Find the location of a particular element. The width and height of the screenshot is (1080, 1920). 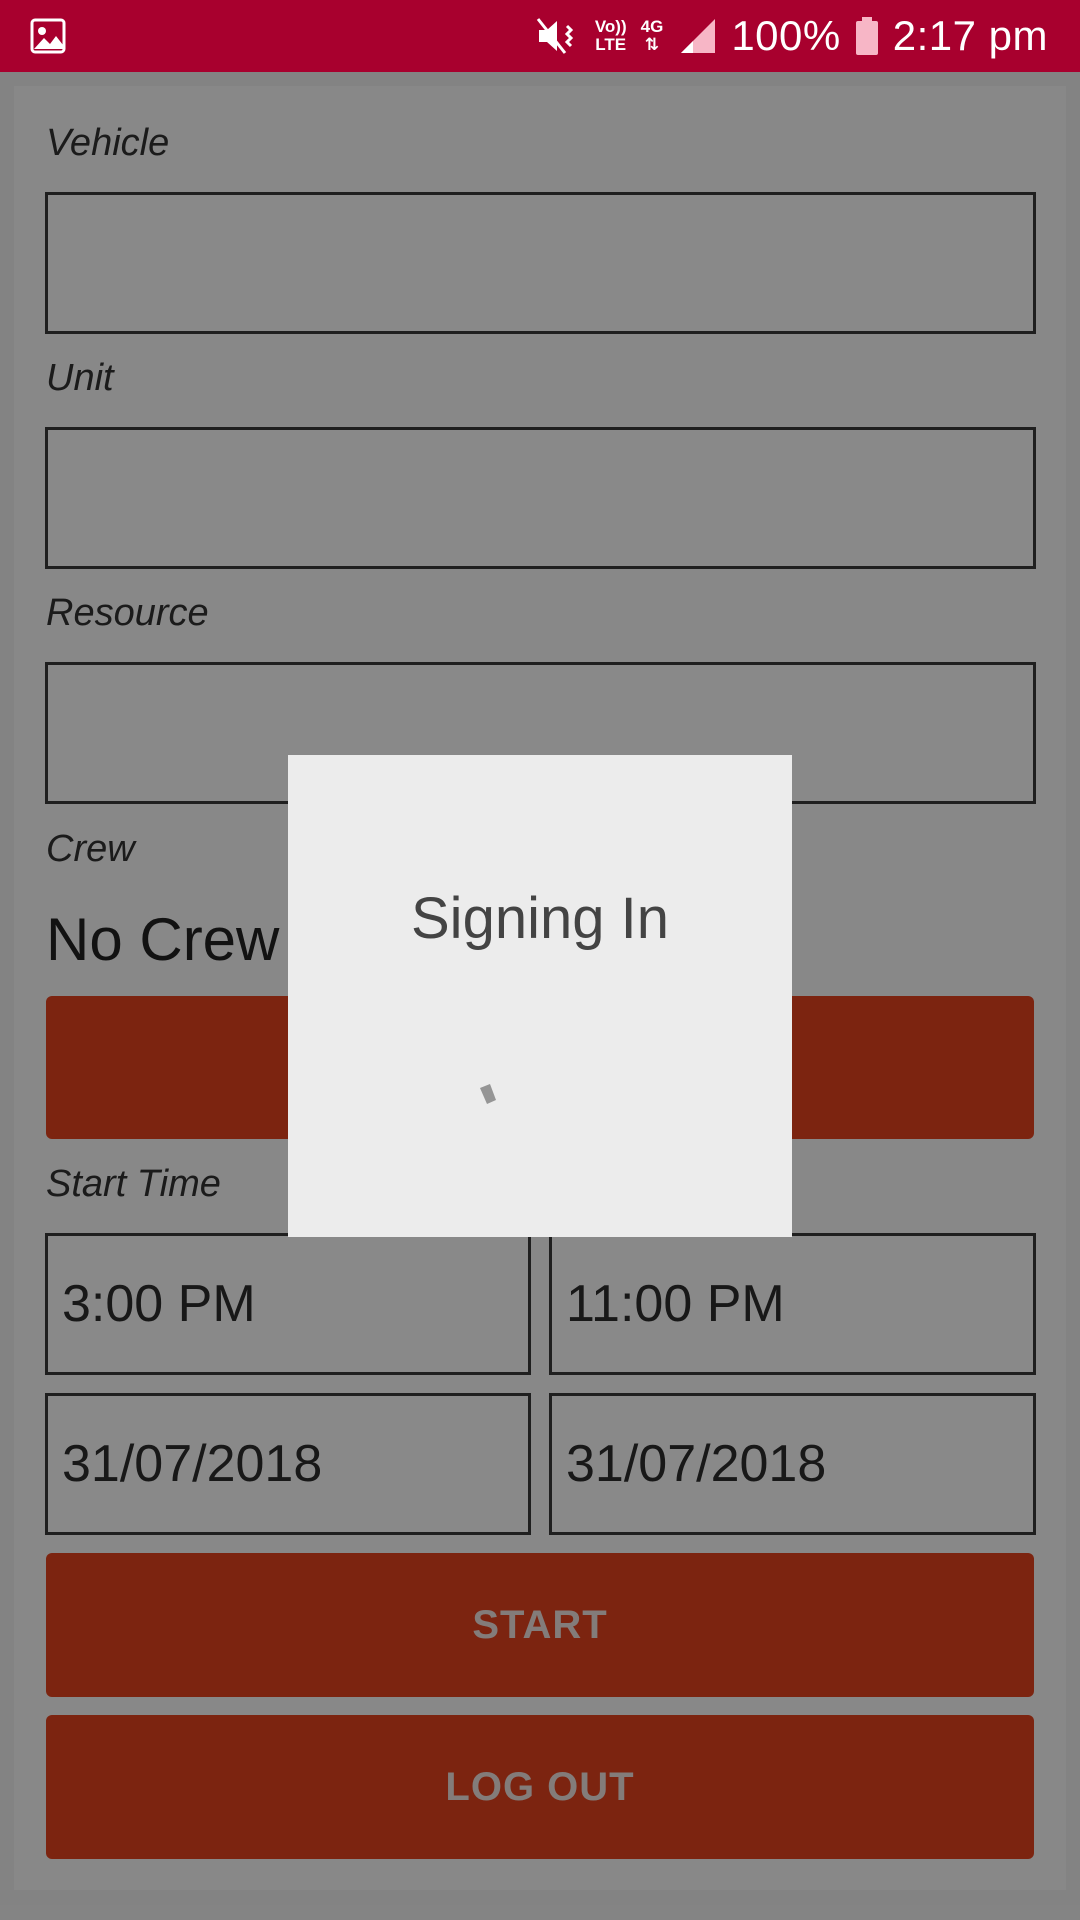

network-indicator: 4G ⇅ is located at coordinates (652, 35).